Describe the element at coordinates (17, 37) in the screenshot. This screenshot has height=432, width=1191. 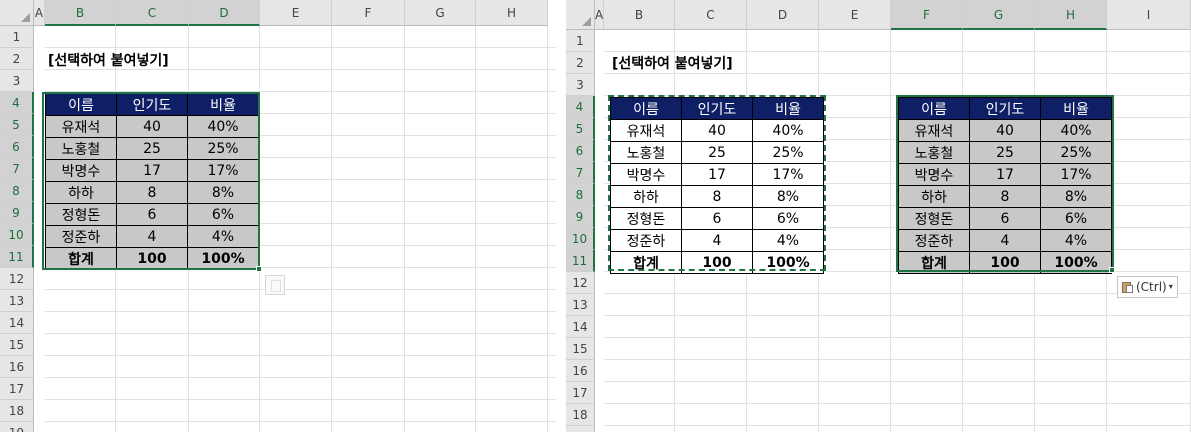
I see `row-header-1: 1` at that location.